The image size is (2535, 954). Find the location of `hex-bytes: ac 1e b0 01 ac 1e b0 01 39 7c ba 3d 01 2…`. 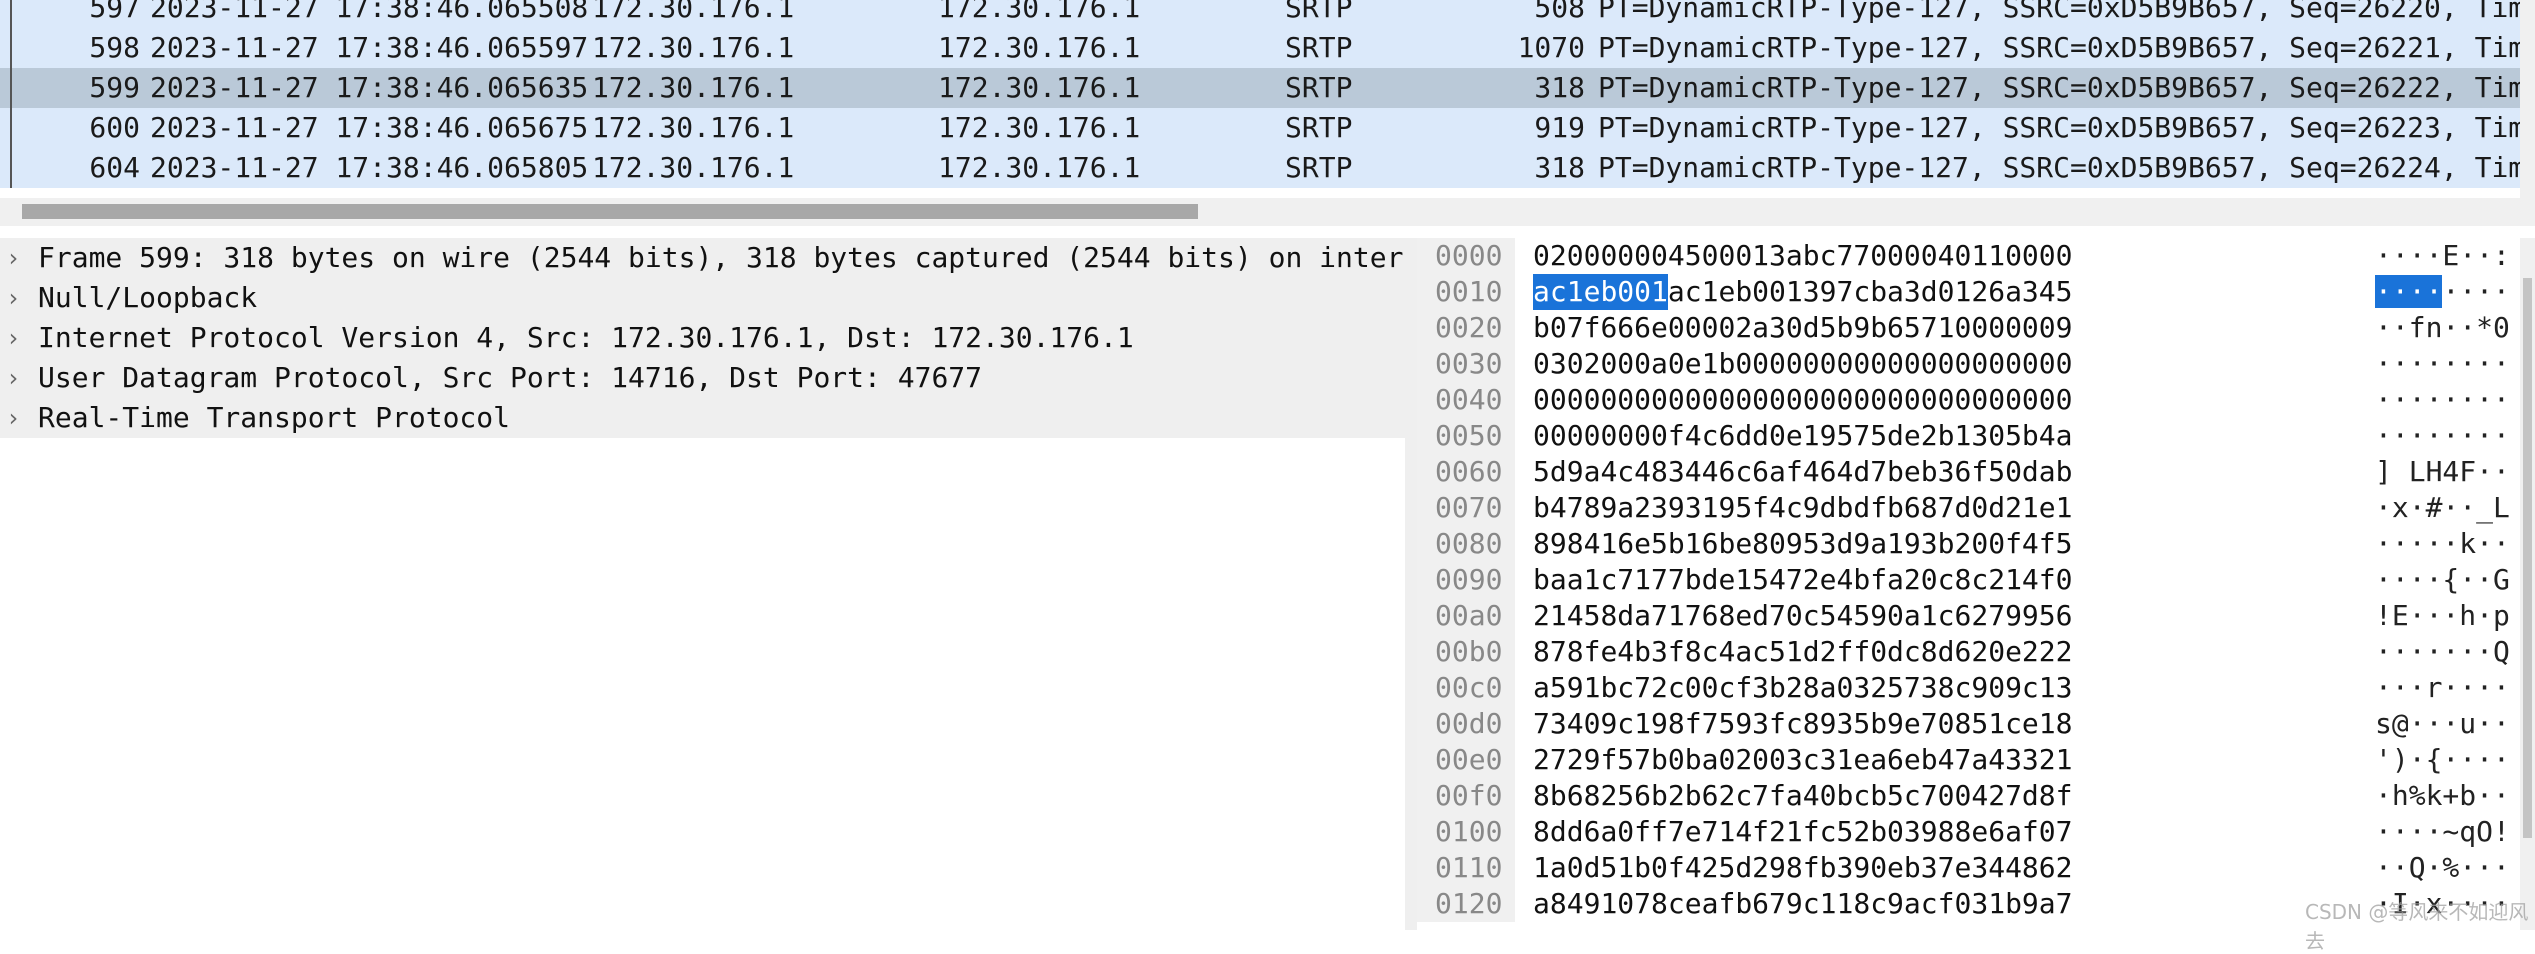

hex-bytes: ac 1e b0 01 ac 1e b0 01 39 7c ba 3d 01 2… is located at coordinates (1803, 292).